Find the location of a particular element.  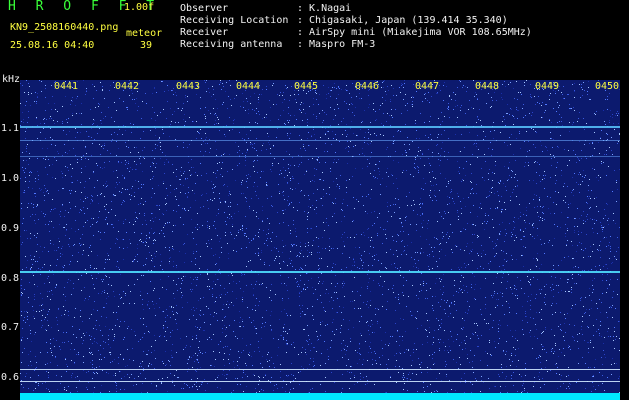

info-key-antenna: Receiving antenna is located at coordinates (231, 44).